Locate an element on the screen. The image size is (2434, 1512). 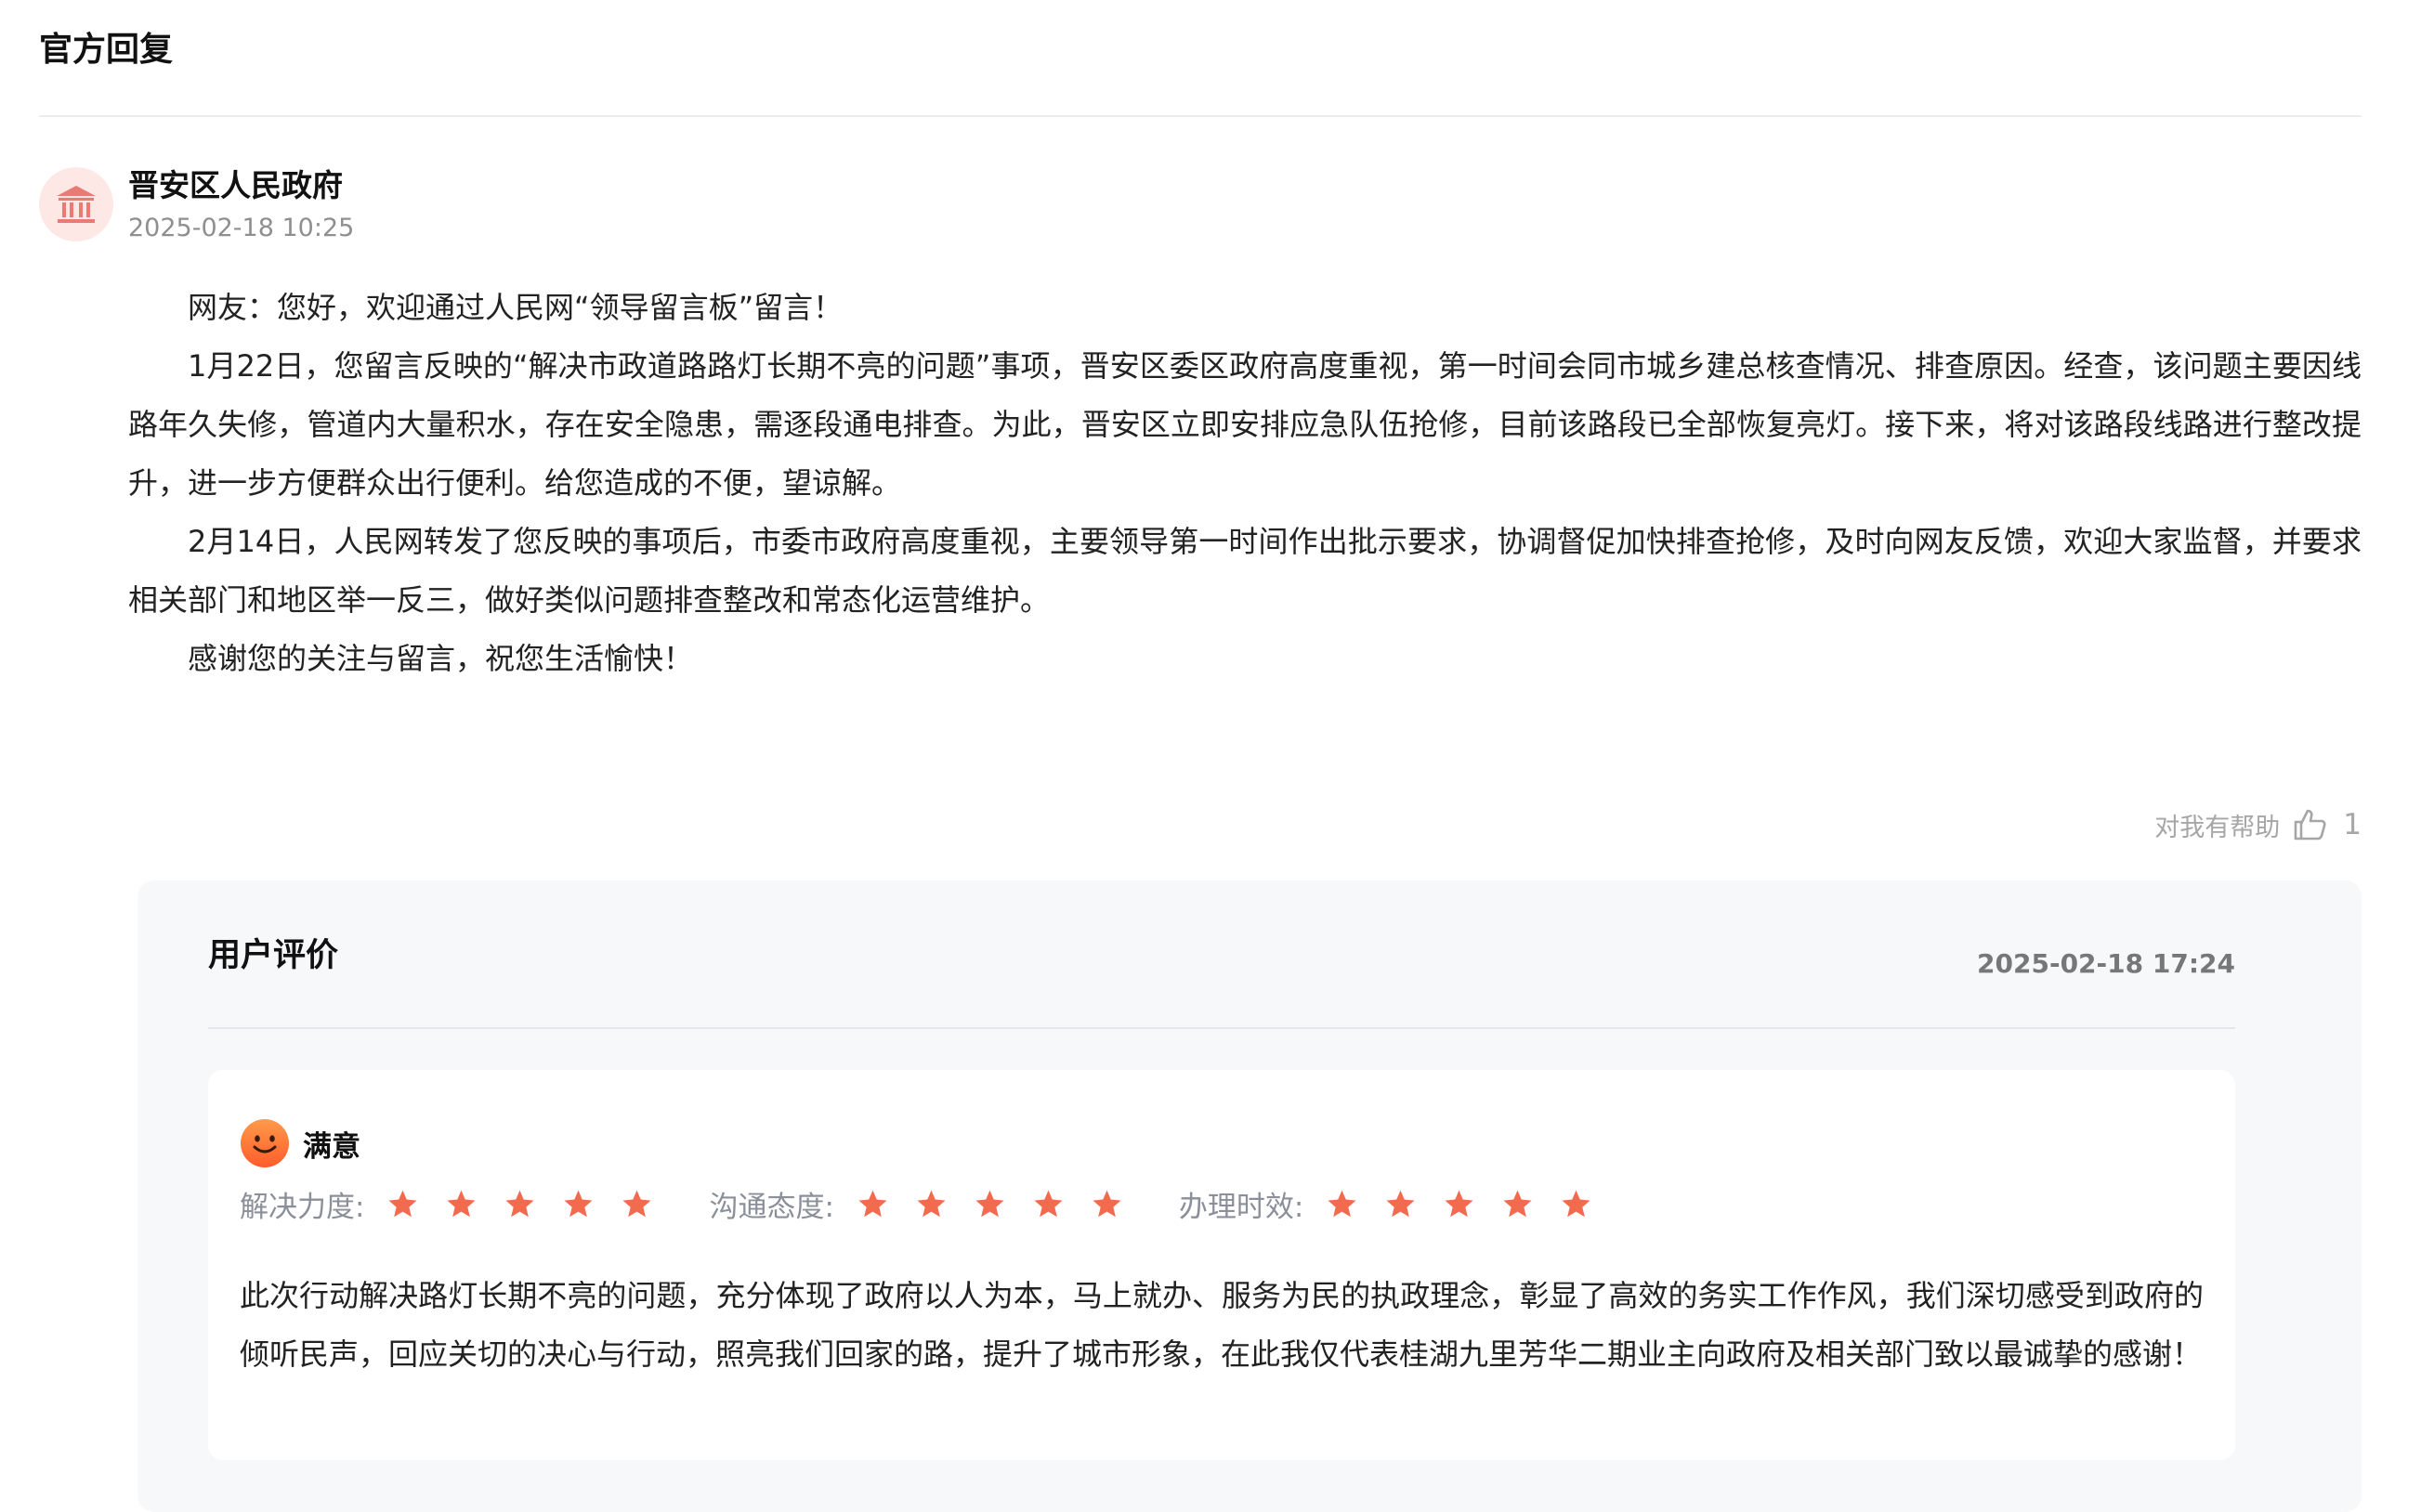
rating-timeliness: 办理时效: is located at coordinates (1385, 1204).